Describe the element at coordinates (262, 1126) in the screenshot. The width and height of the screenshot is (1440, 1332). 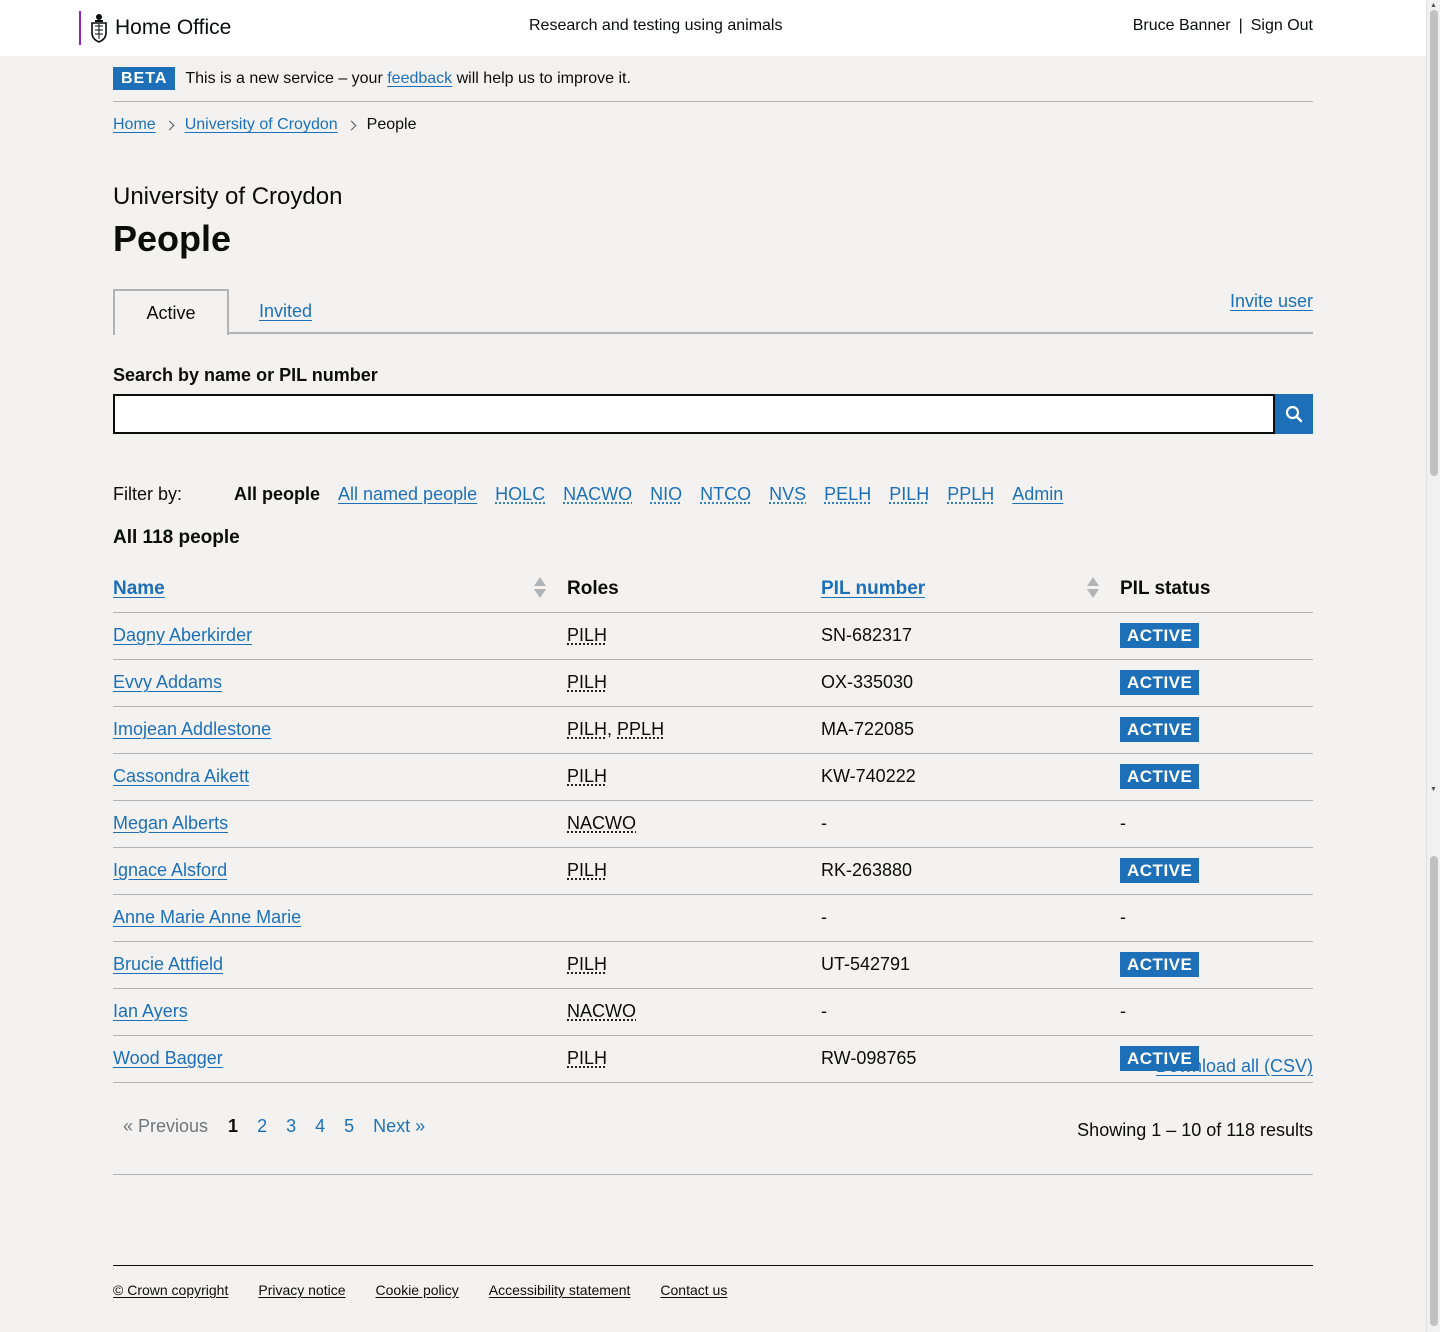
I see `page-2: 2` at that location.